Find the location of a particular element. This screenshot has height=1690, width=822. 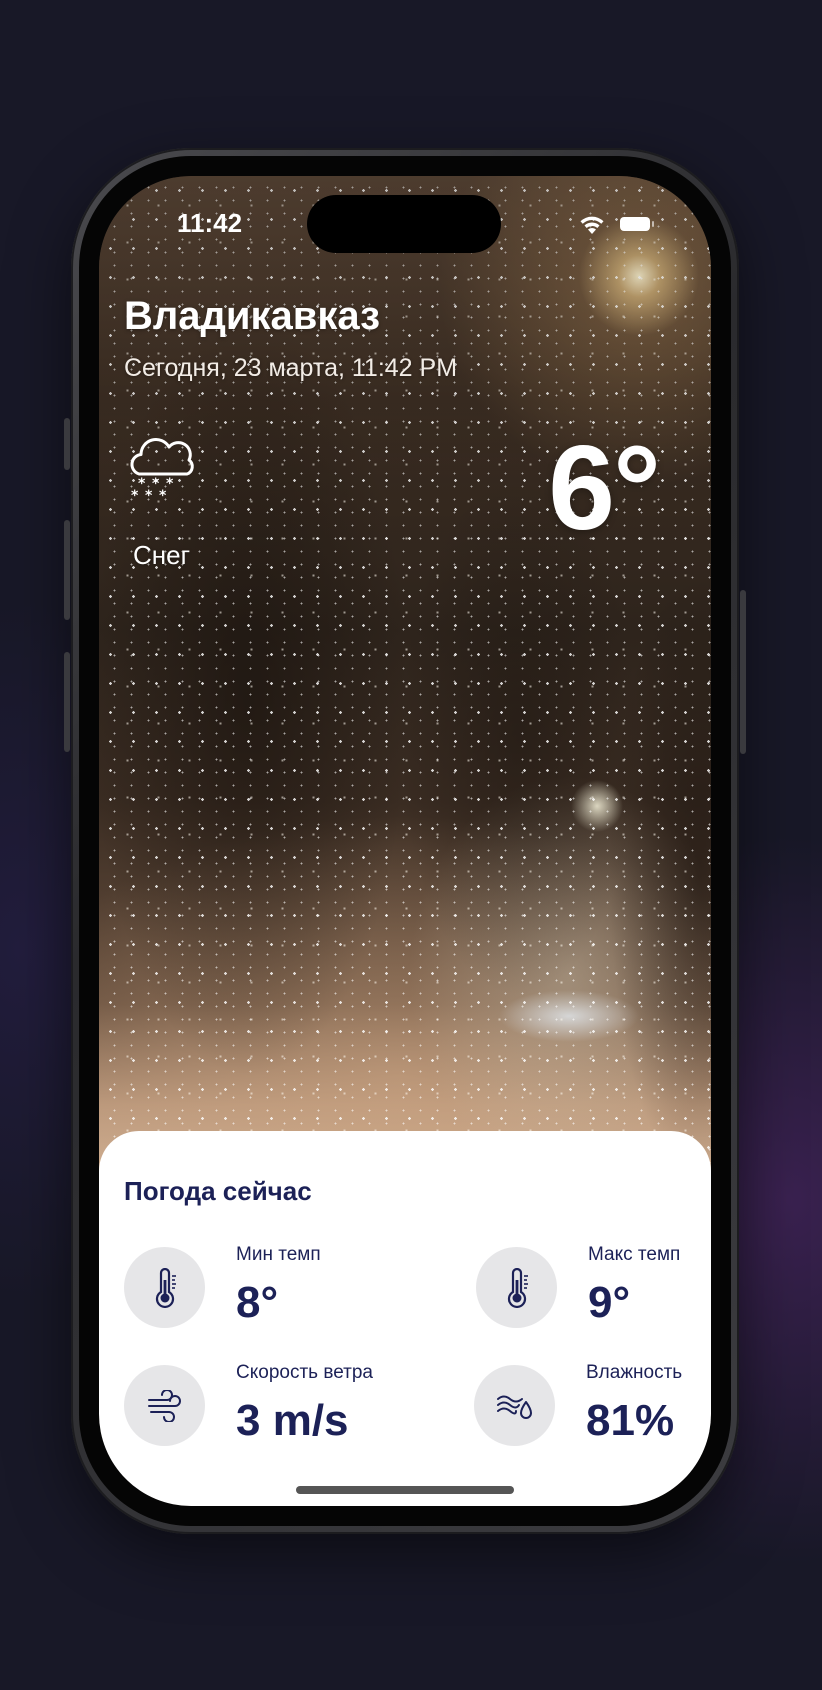

min-temp-label: Мин темп is located at coordinates (278, 1254).